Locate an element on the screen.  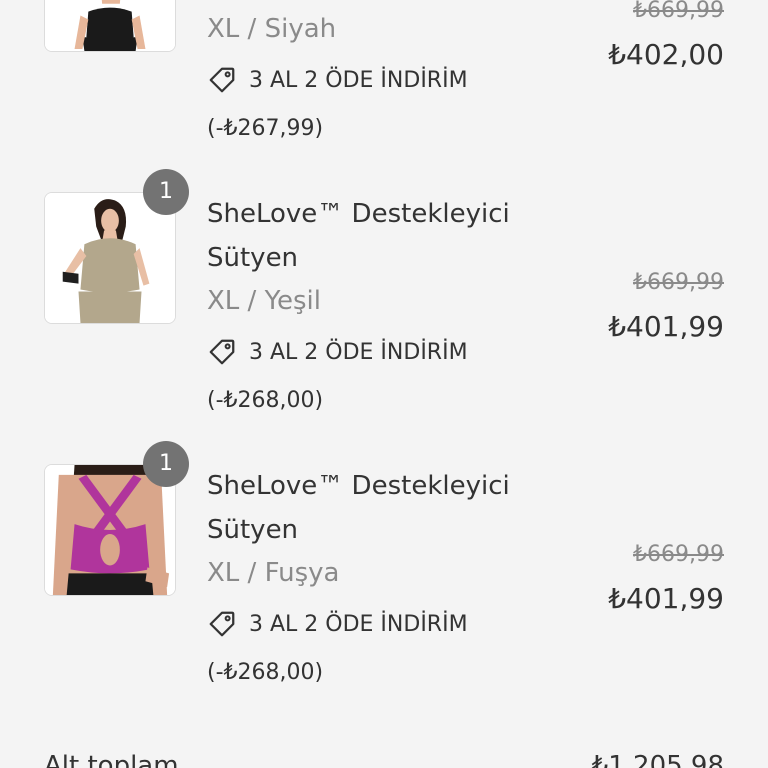
product-variant: XL / Yeşil is located at coordinates (264, 301).